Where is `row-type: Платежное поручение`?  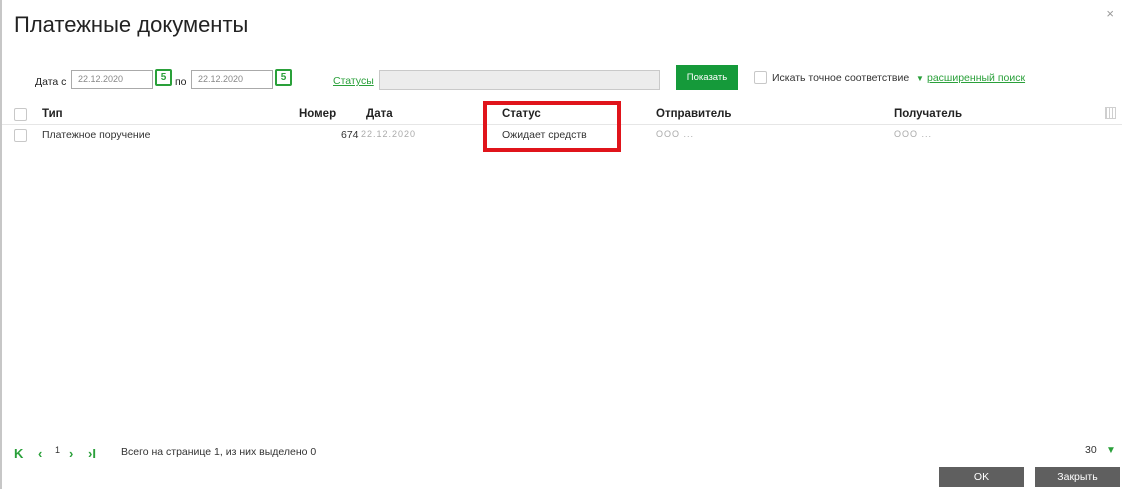 row-type: Платежное поручение is located at coordinates (96, 135).